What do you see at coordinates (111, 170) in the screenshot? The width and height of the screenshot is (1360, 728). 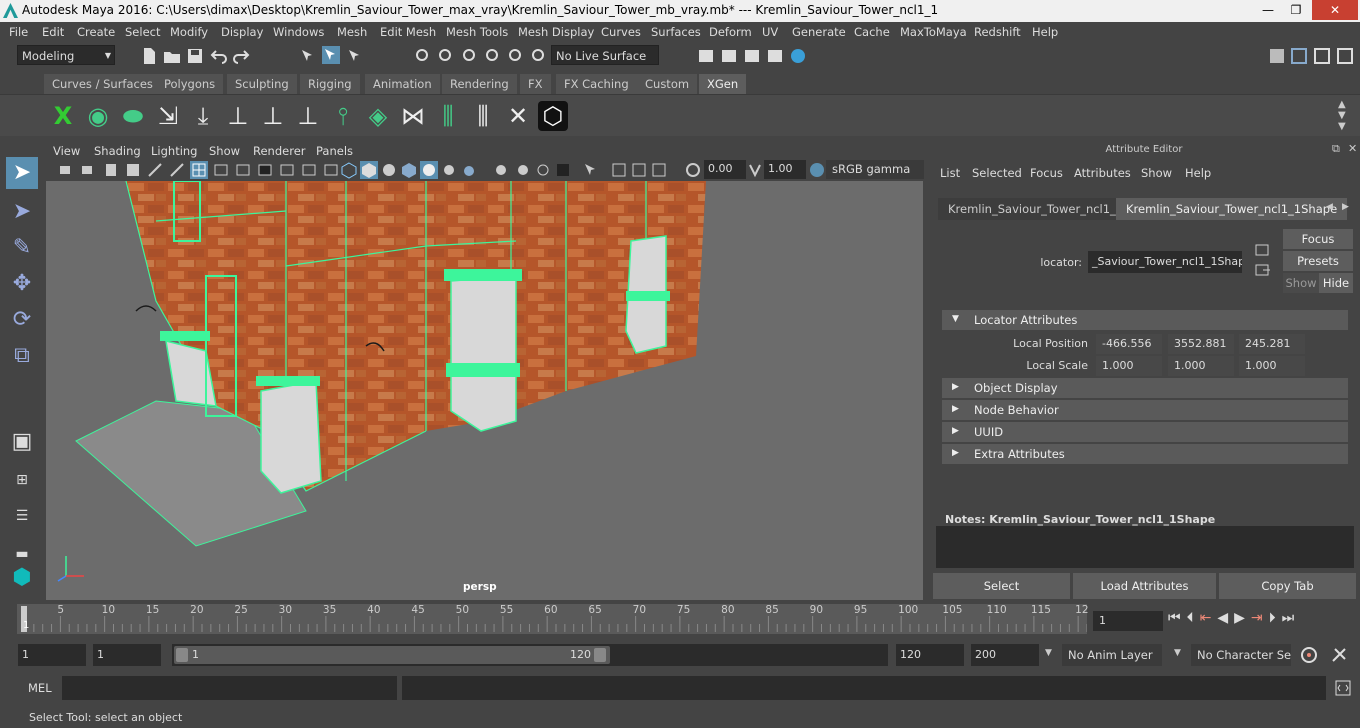 I see `bookmark-icon` at bounding box center [111, 170].